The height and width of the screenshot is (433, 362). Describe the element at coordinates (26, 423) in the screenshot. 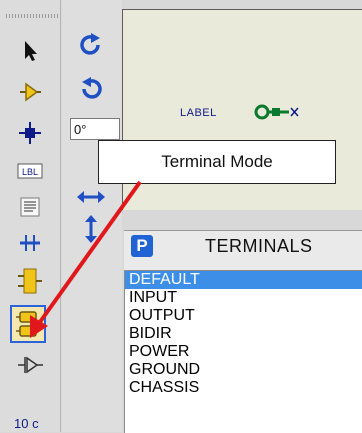

I see `bus-label-partial: 10 c` at that location.